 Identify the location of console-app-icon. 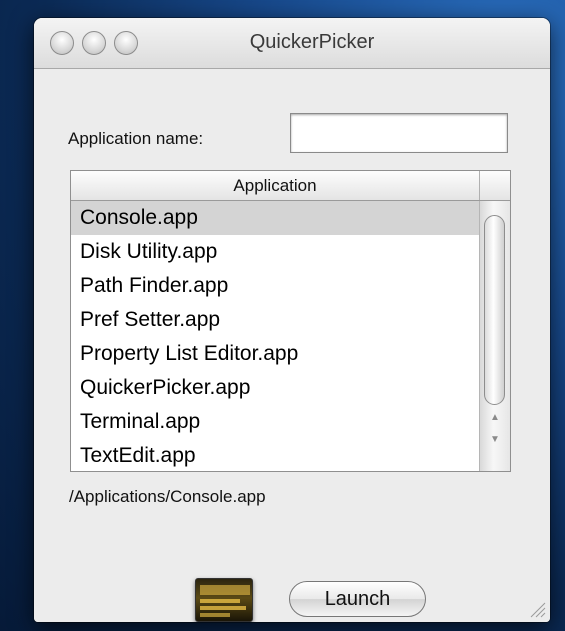
(224, 600).